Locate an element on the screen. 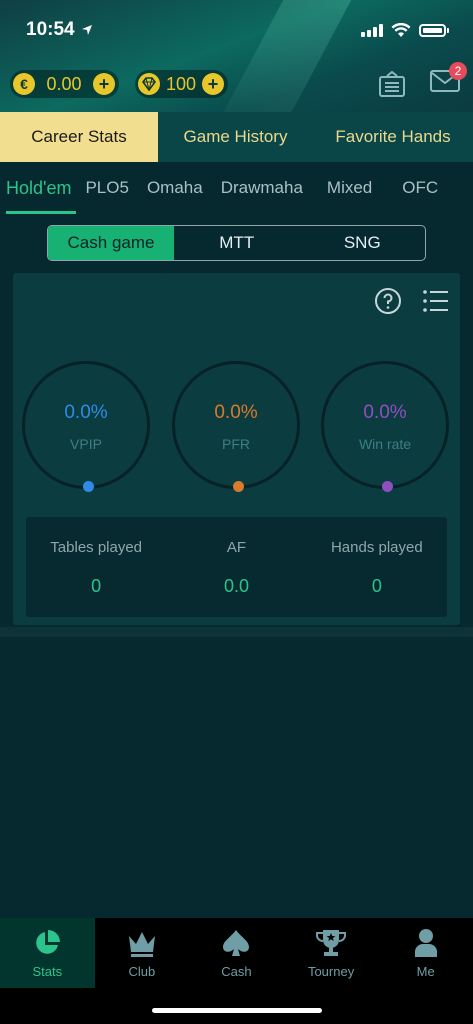 The width and height of the screenshot is (473, 1024). pie-chart-icon is located at coordinates (48, 942).